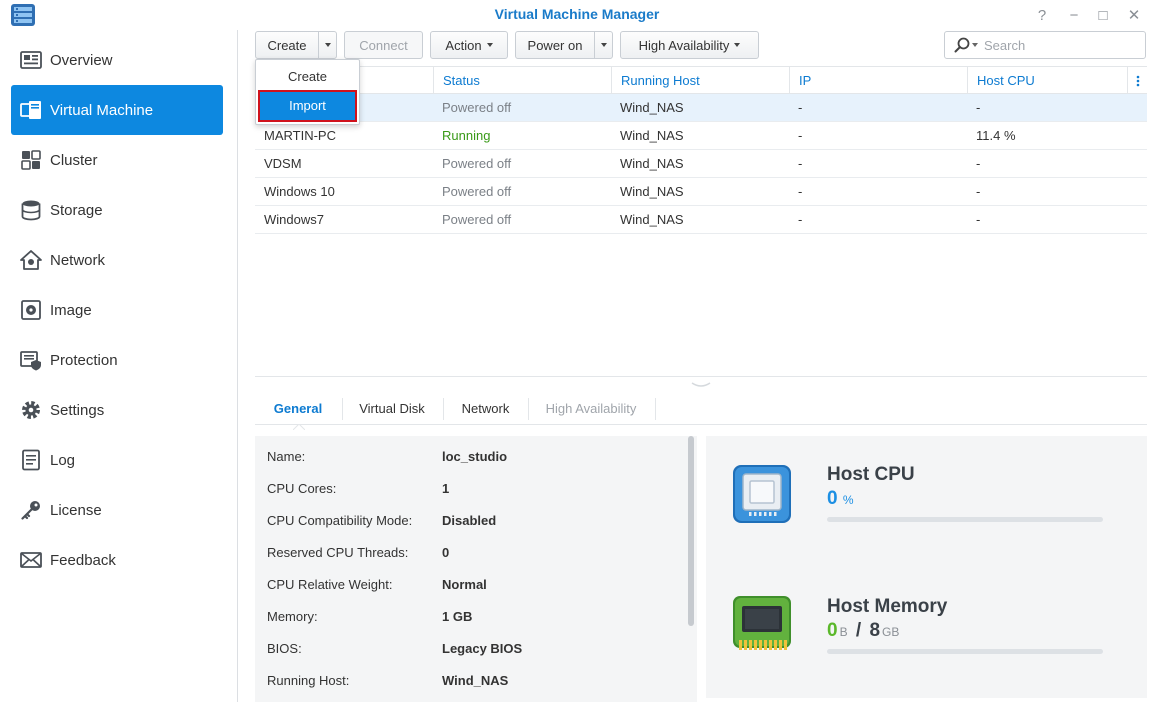  Describe the element at coordinates (701, 220) in the screenshot. I see `table-row: Windows7 Powered off Wind_NAS - -` at that location.